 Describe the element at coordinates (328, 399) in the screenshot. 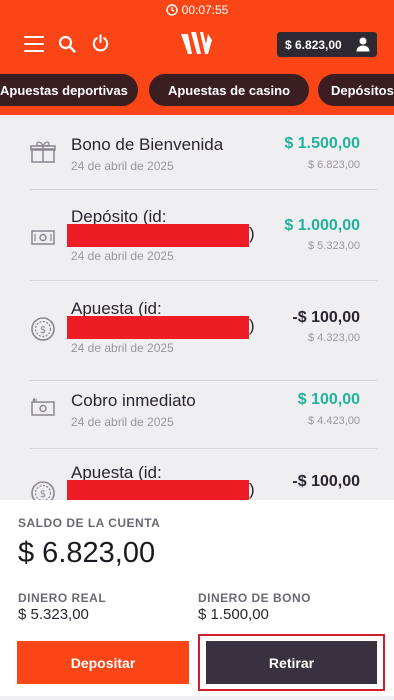

I see `transaction-amount: $ 100,00` at that location.